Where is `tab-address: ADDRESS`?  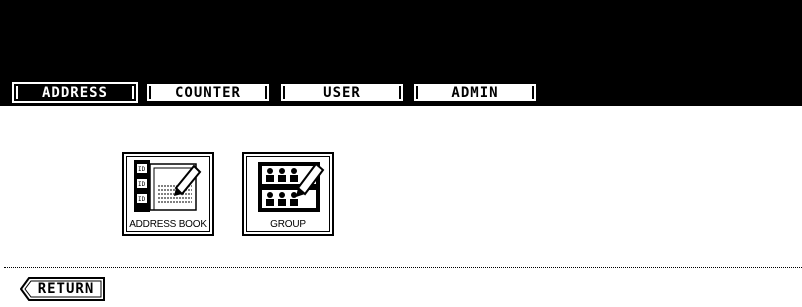 tab-address: ADDRESS is located at coordinates (75, 92).